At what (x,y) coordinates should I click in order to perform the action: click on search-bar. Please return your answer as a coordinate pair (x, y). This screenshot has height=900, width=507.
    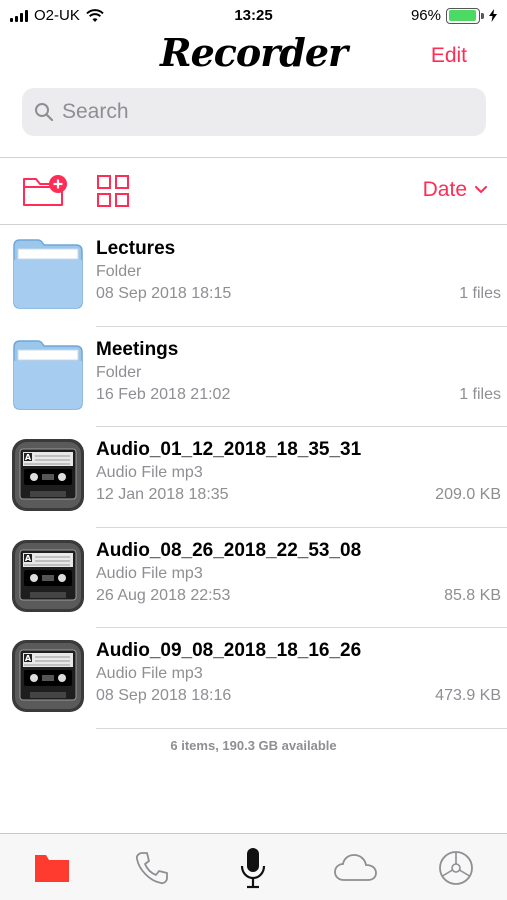
    Looking at the image, I should click on (254, 112).